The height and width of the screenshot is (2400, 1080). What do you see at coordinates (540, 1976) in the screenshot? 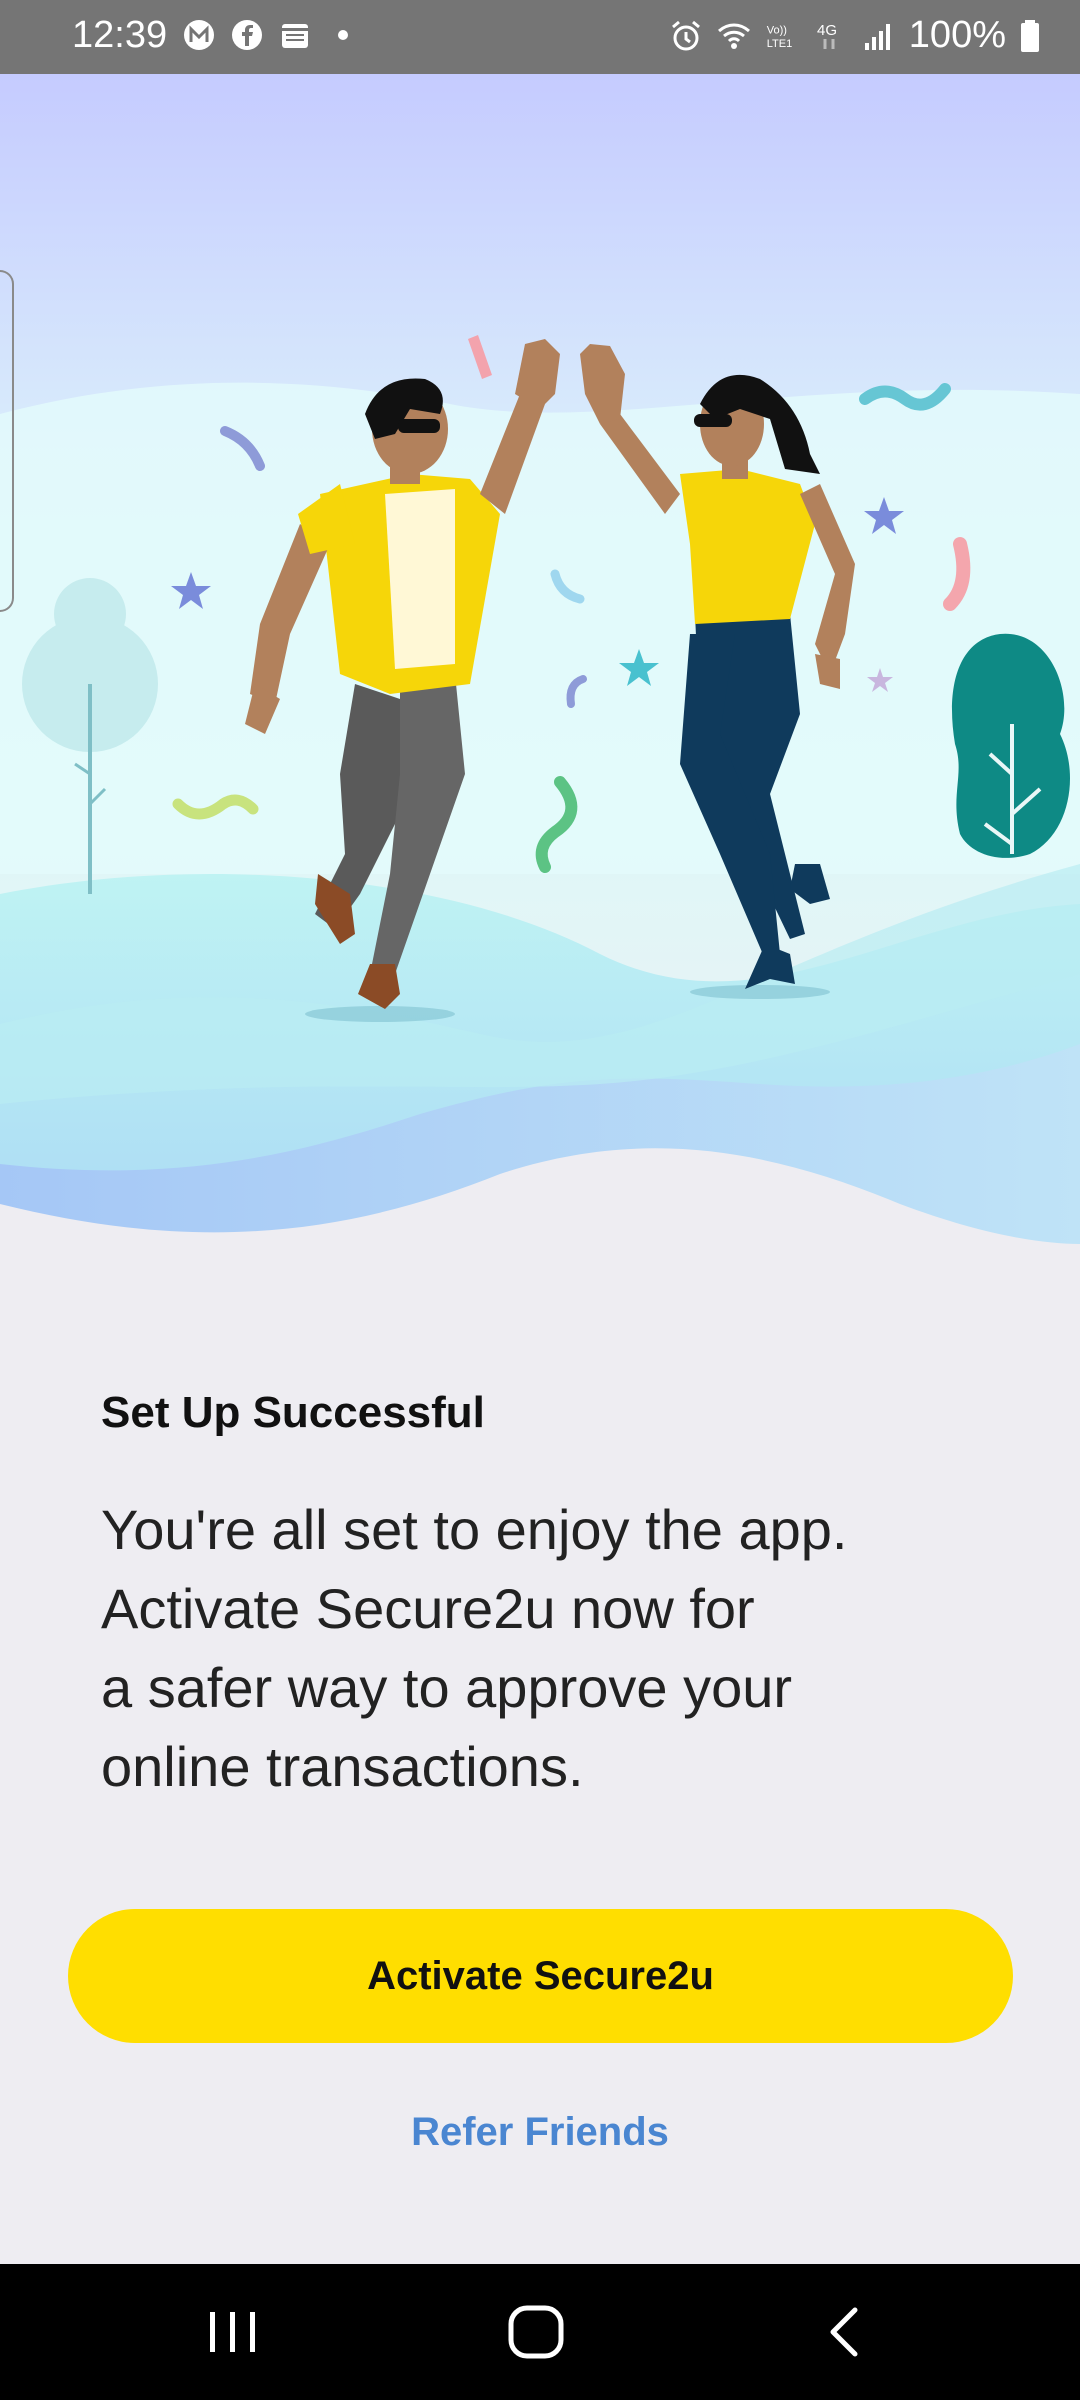
I see `activate-secure2u-button: Activate Secure2u` at bounding box center [540, 1976].